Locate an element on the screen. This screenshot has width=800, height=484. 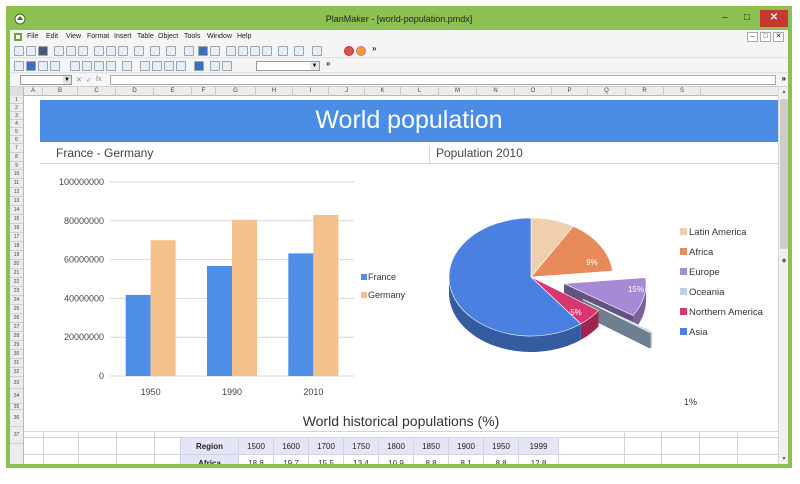
bar-germany-2010 is located at coordinates (326, 295).